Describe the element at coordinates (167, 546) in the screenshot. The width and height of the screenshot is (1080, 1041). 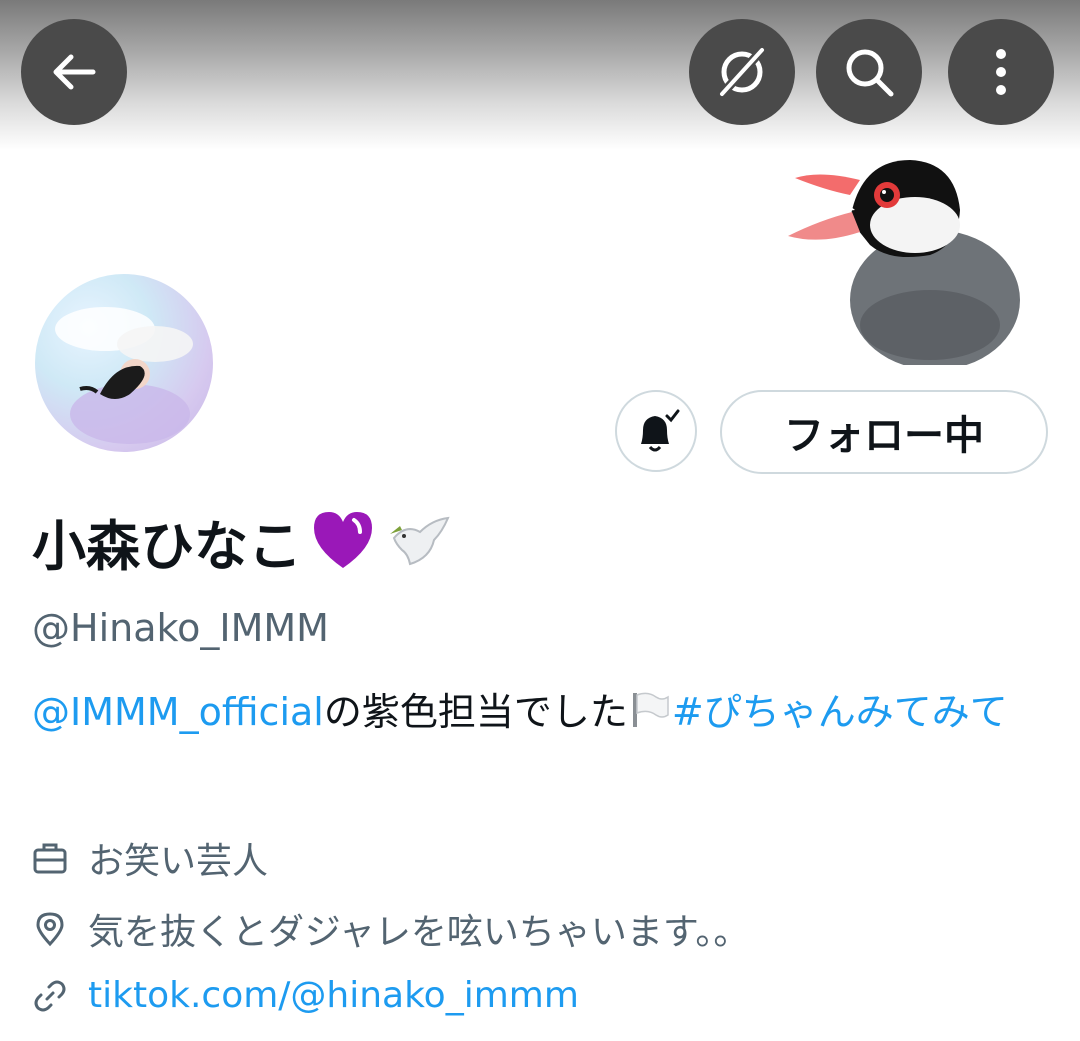
I see `display-name: 小森ひなこ` at that location.